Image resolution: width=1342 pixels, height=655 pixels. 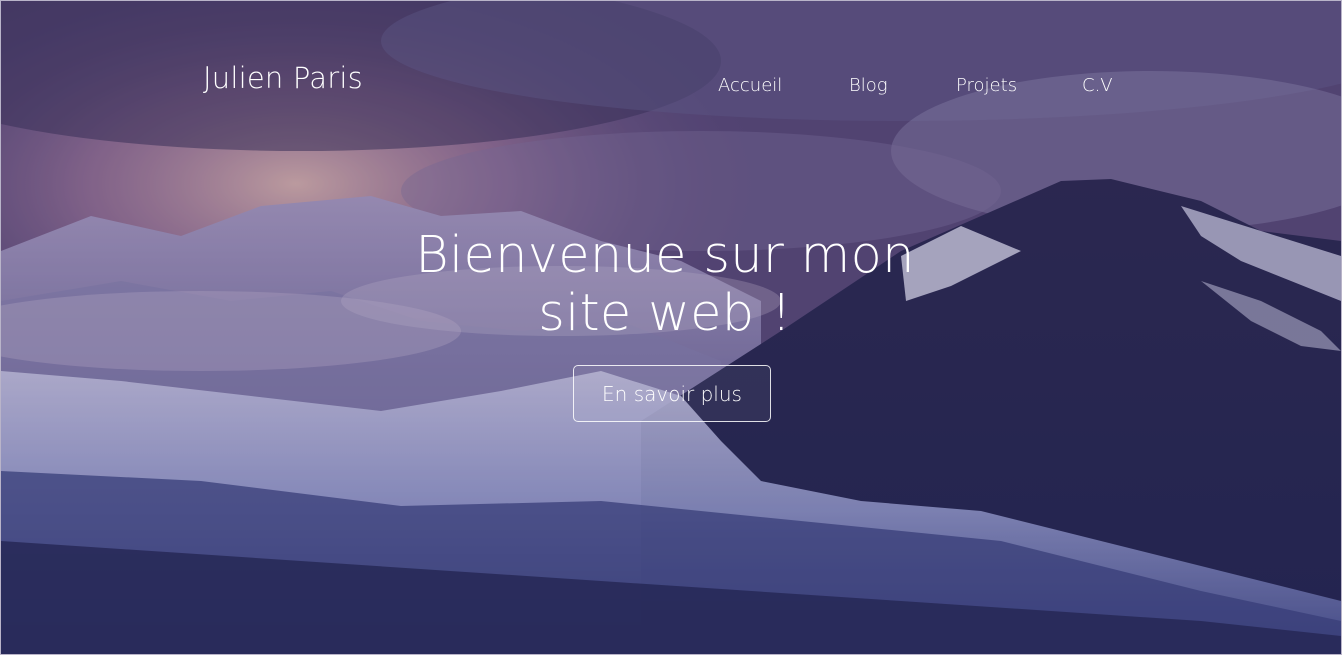 What do you see at coordinates (672, 393) in the screenshot?
I see `learn-more-button: En savoir plus` at bounding box center [672, 393].